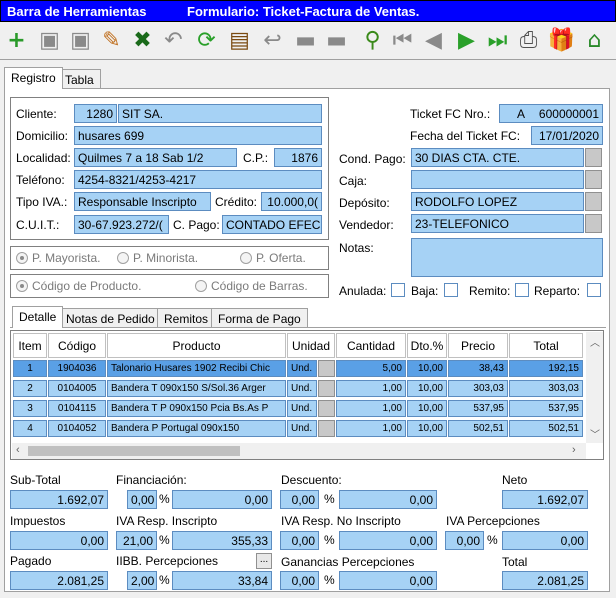 Image resolution: width=616 pixels, height=598 pixels. I want to click on cliente-name-field: SIT SA., so click(220, 113).